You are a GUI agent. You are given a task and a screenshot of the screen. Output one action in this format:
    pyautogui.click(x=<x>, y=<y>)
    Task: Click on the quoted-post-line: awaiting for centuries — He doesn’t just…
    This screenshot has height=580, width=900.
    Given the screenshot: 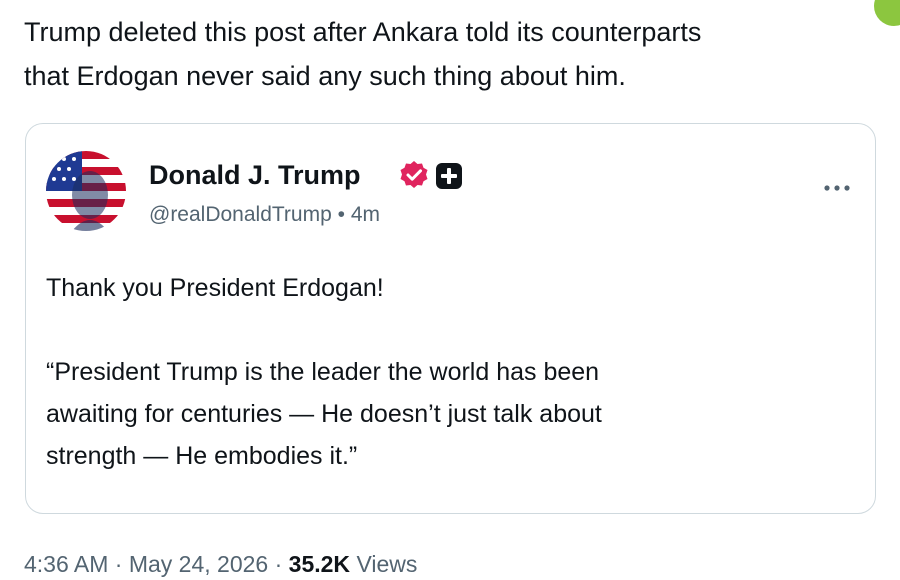 What is the action you would take?
    pyautogui.click(x=324, y=414)
    